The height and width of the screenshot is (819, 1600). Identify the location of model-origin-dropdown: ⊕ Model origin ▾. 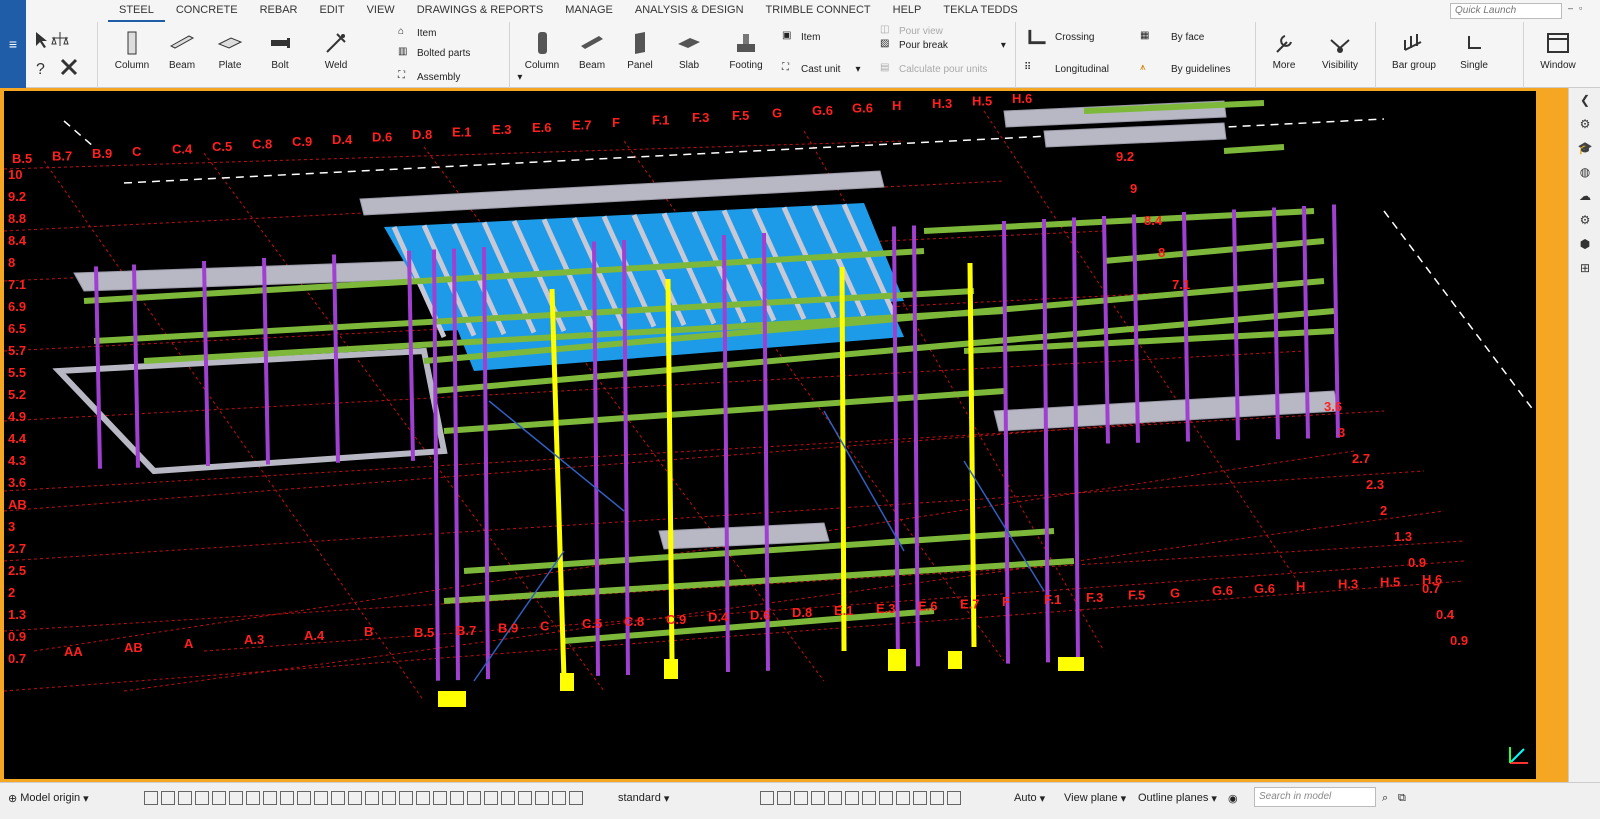
(48, 798).